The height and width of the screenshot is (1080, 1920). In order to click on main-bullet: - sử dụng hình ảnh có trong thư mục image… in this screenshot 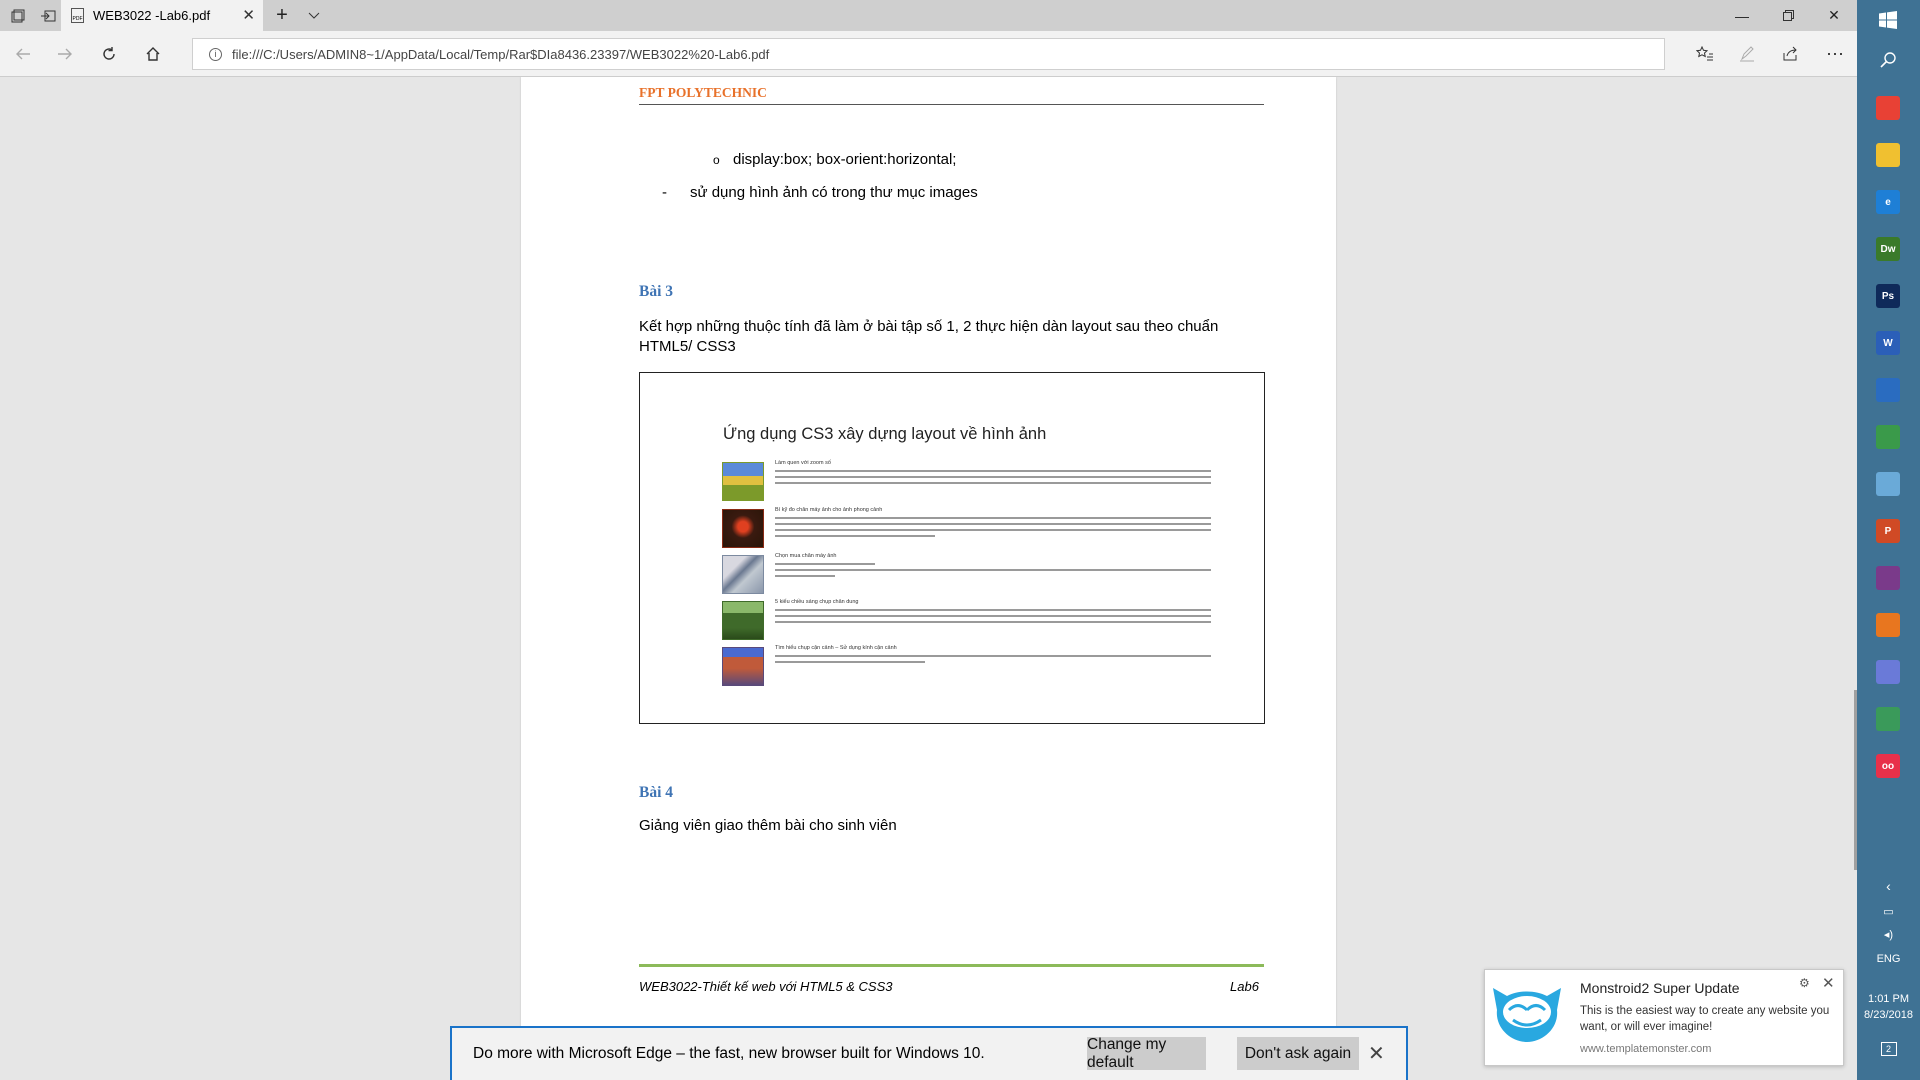, I will do `click(820, 192)`.